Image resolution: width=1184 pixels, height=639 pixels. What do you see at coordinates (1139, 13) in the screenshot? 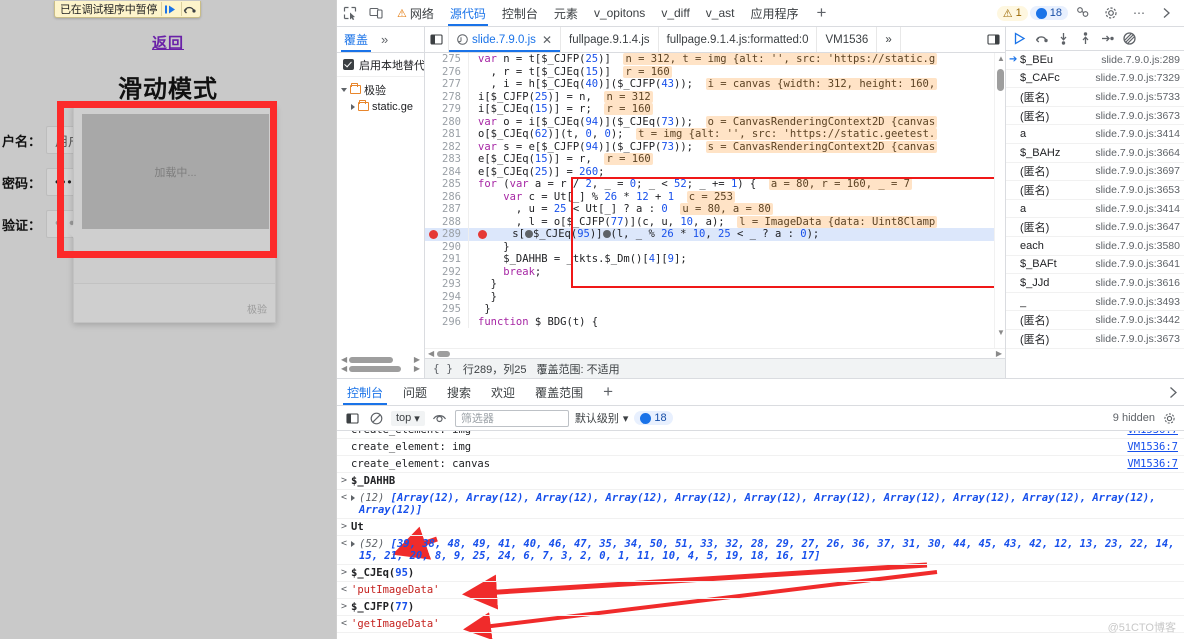
I see `more-options-icon: ⋯` at bounding box center [1139, 13].